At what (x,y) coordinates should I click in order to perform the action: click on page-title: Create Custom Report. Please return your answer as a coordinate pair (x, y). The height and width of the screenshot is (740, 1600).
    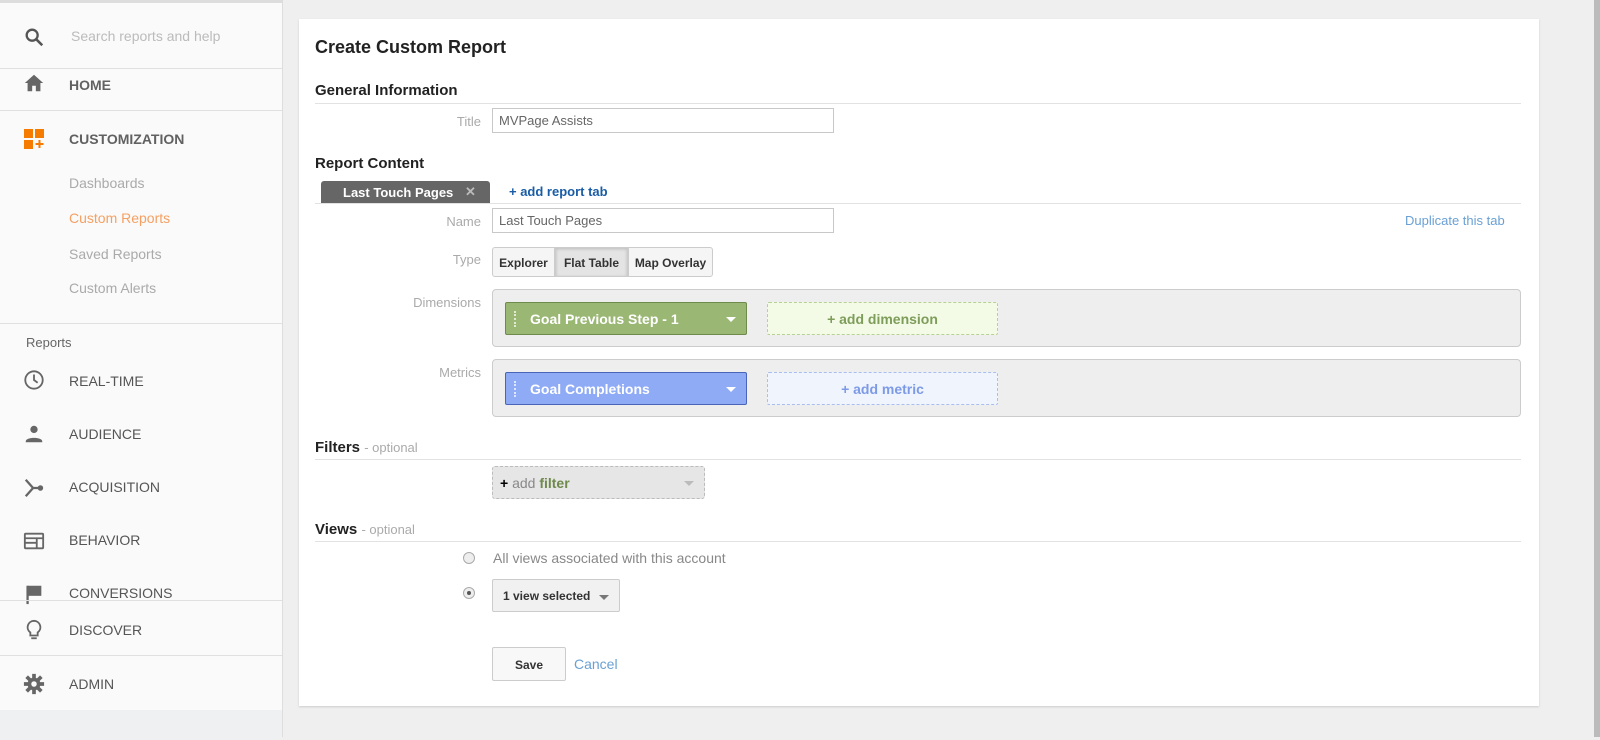
    Looking at the image, I should click on (411, 47).